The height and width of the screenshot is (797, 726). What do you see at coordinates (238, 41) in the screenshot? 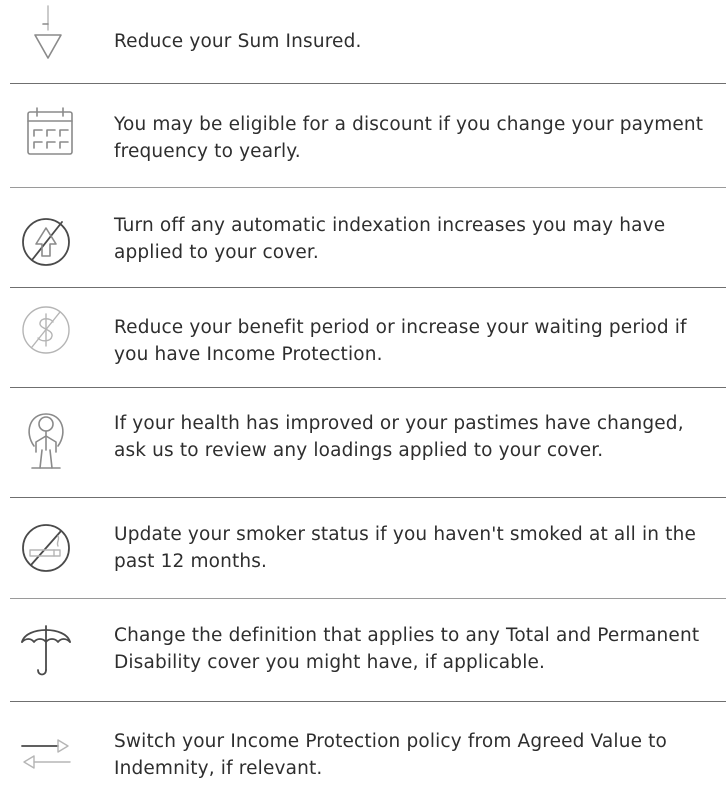
I see `tip-text: Reduce your Sum Insured.` at bounding box center [238, 41].